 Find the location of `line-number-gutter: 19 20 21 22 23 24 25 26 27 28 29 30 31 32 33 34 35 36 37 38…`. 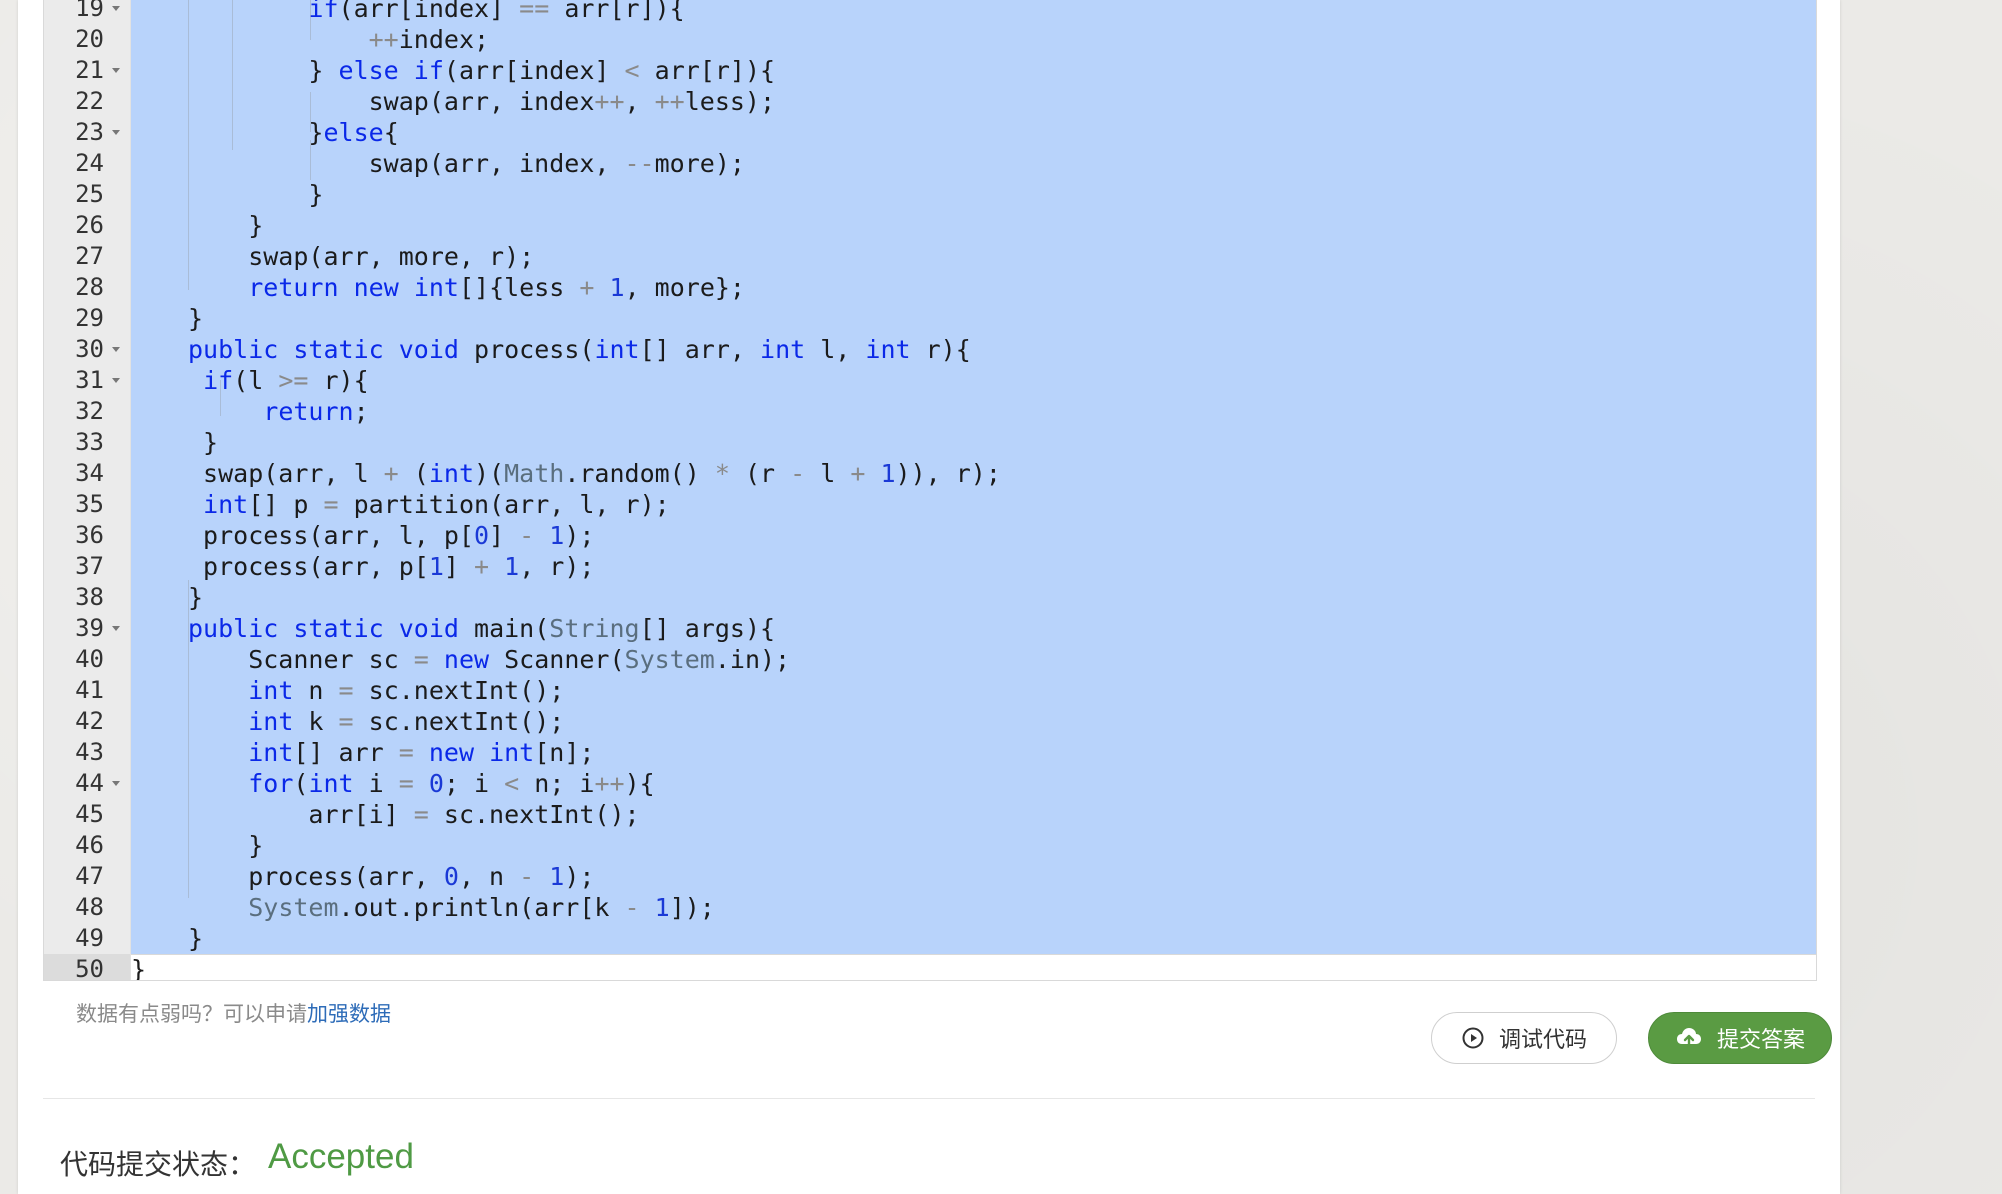

line-number-gutter: 19 20 21 22 23 24 25 26 27 28 29 30 31 32 33 34 35 36 37 38… is located at coordinates (87, 490).